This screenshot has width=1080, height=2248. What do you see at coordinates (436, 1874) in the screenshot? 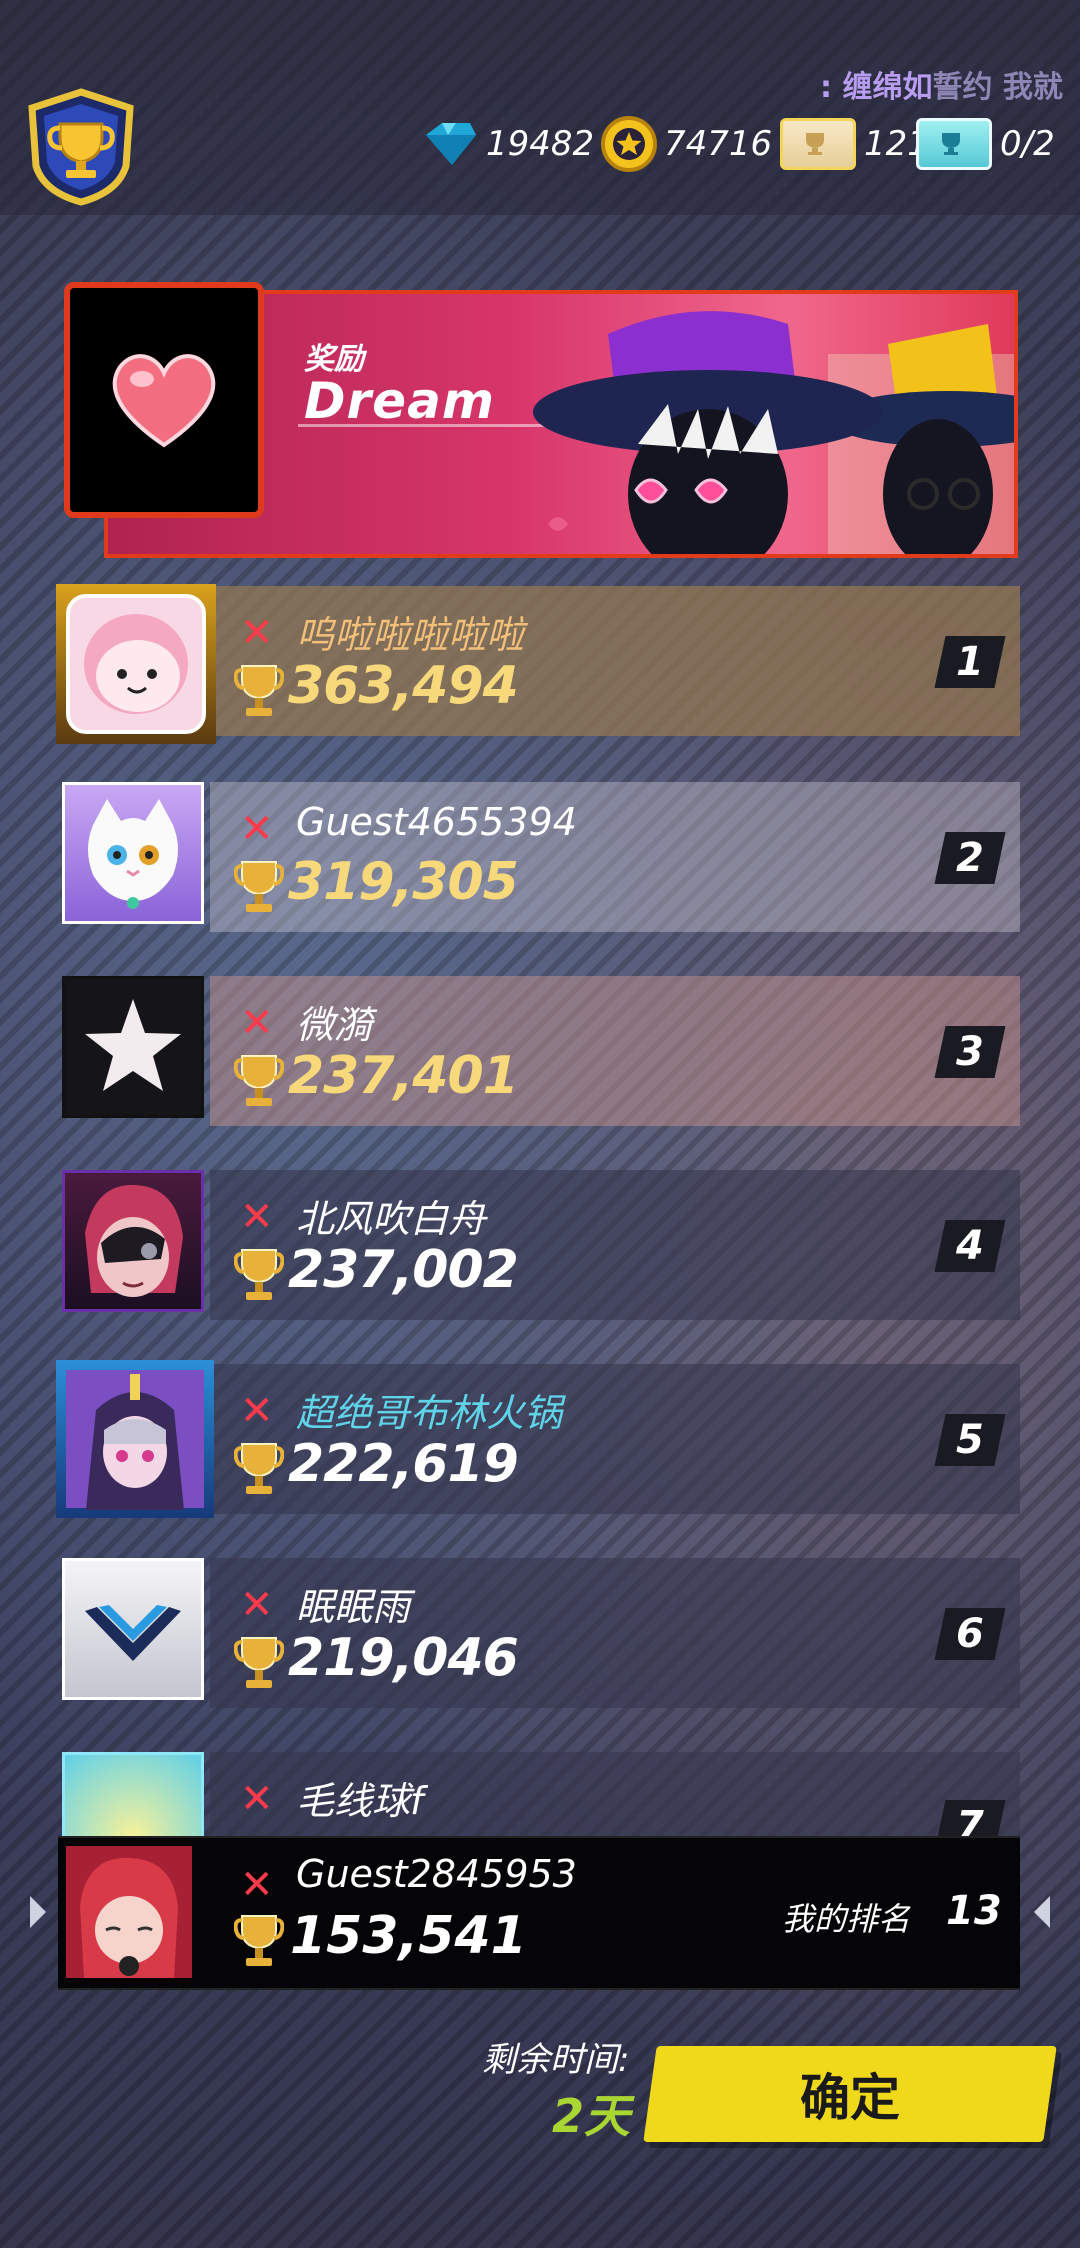
I see `my-player-name: Guest2845953` at bounding box center [436, 1874].